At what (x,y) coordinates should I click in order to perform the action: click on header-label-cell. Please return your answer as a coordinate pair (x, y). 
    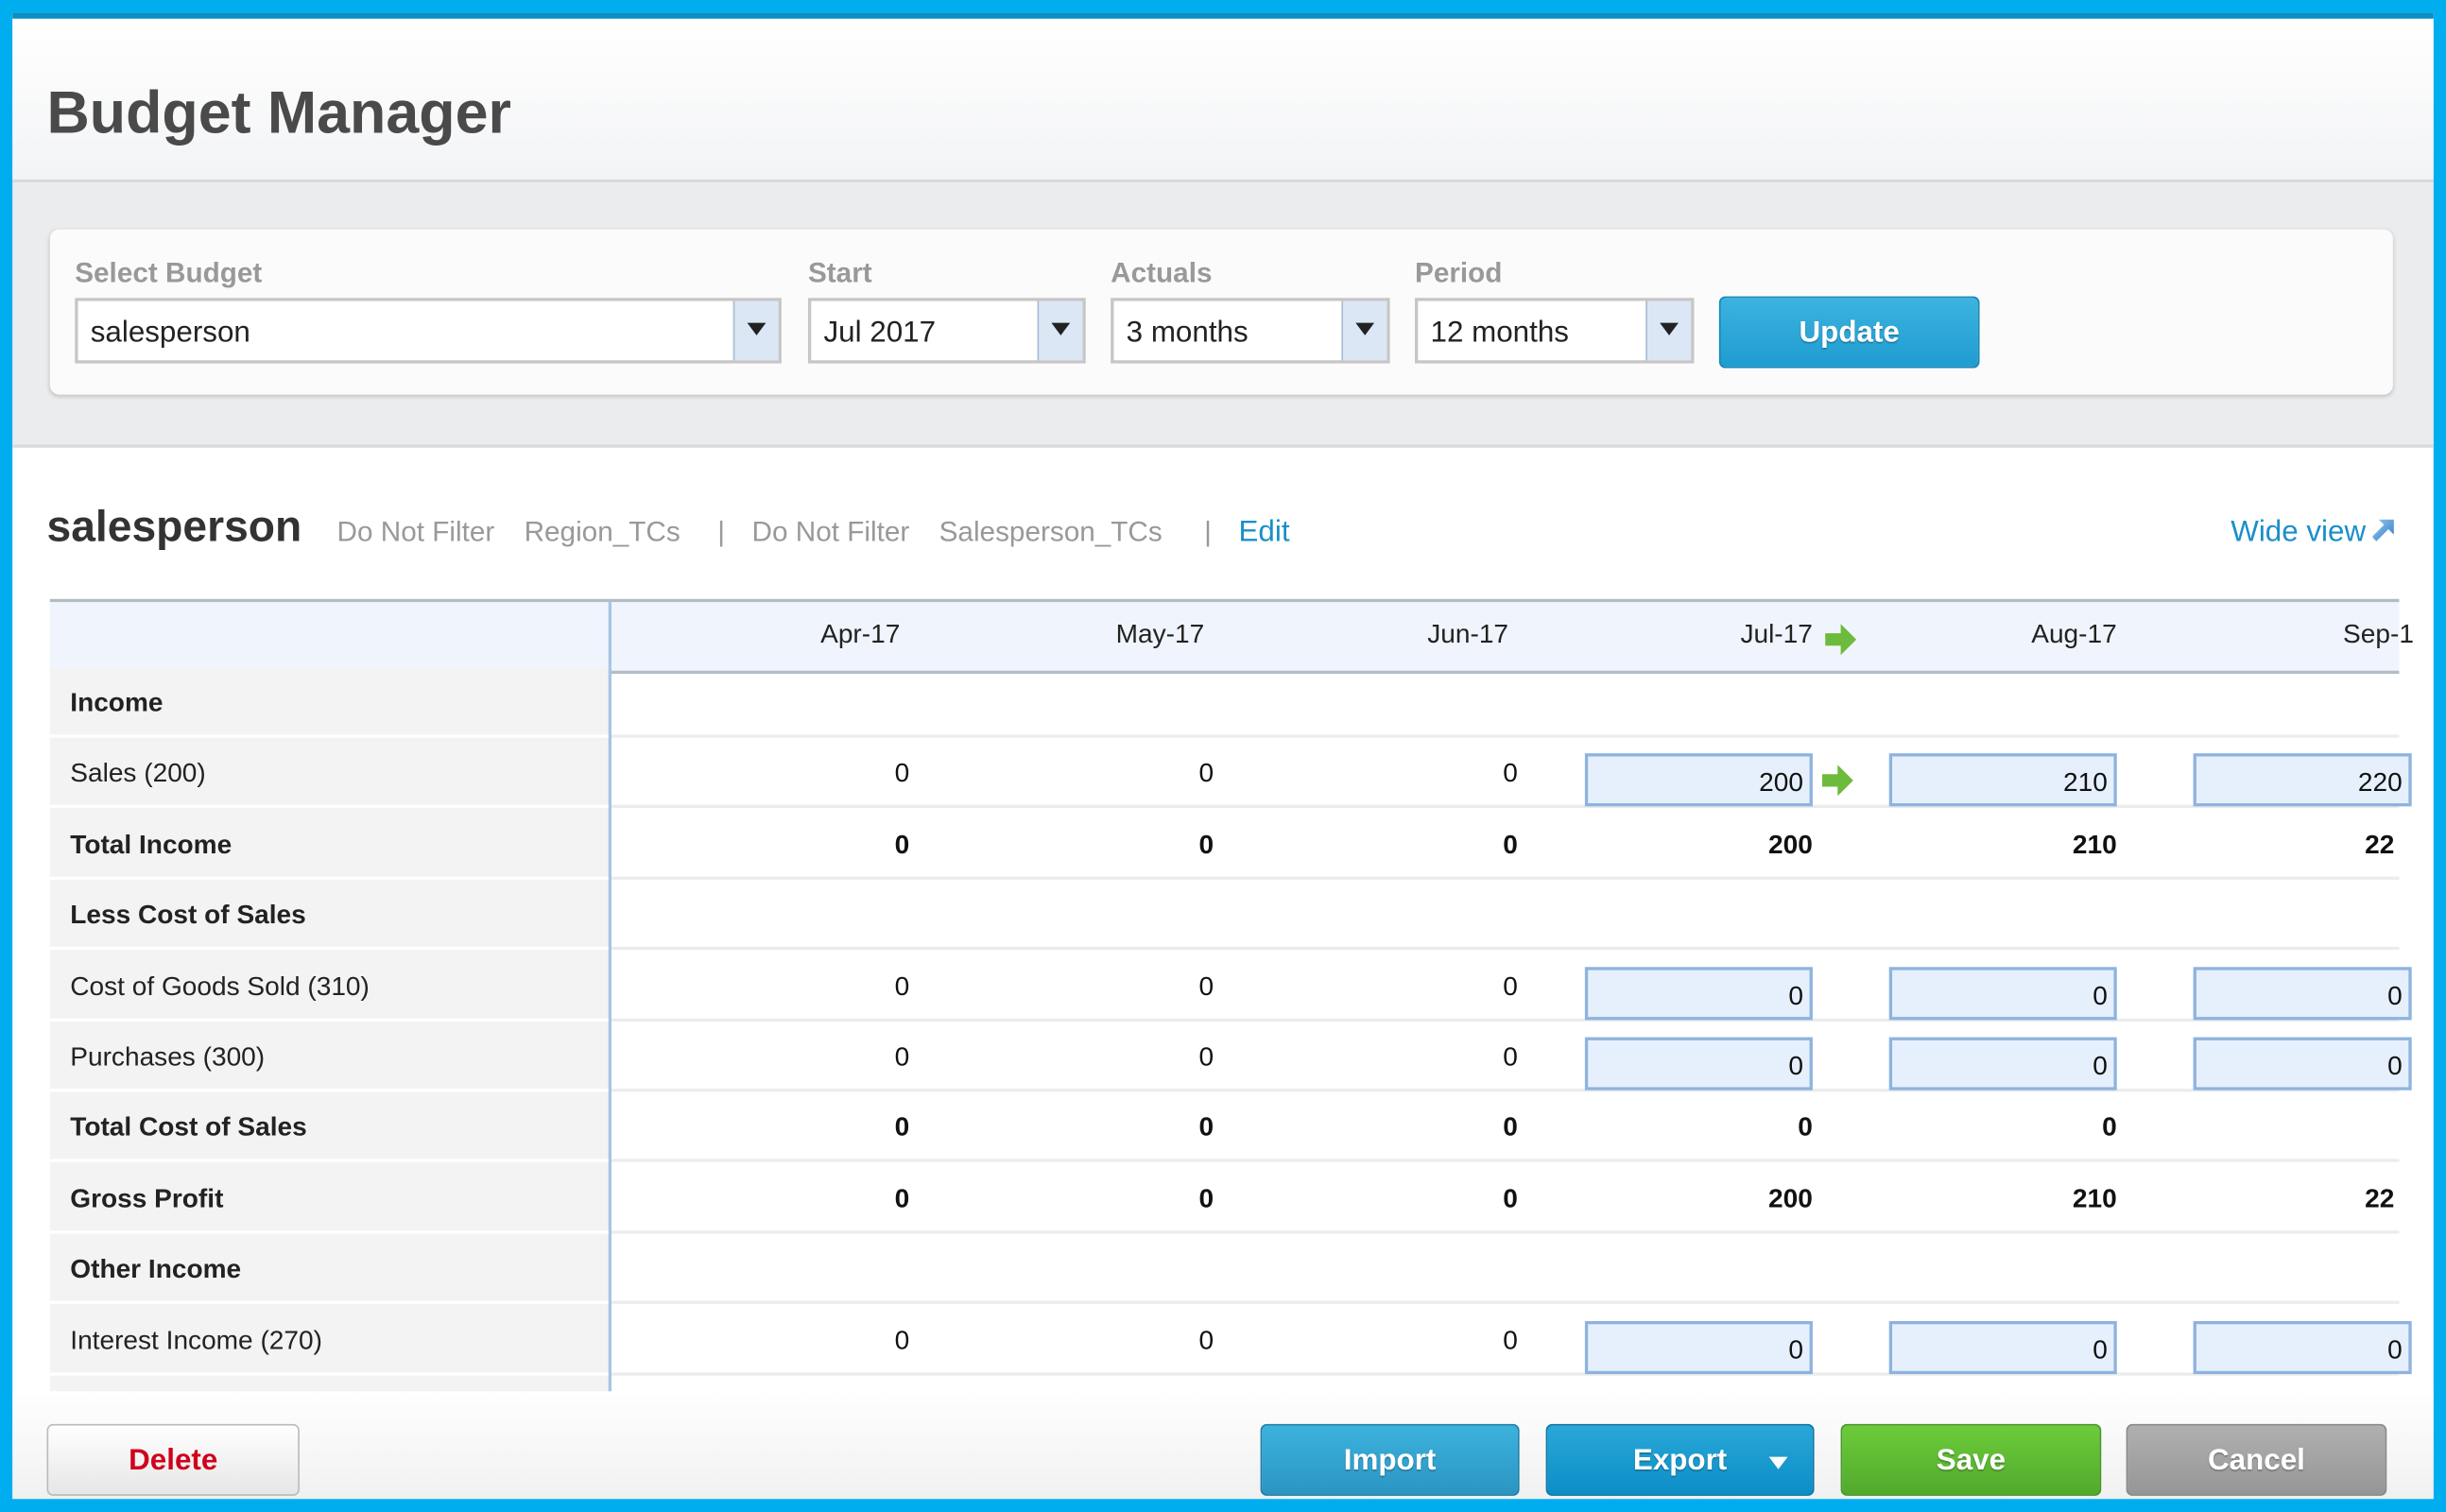
    Looking at the image, I should click on (331, 636).